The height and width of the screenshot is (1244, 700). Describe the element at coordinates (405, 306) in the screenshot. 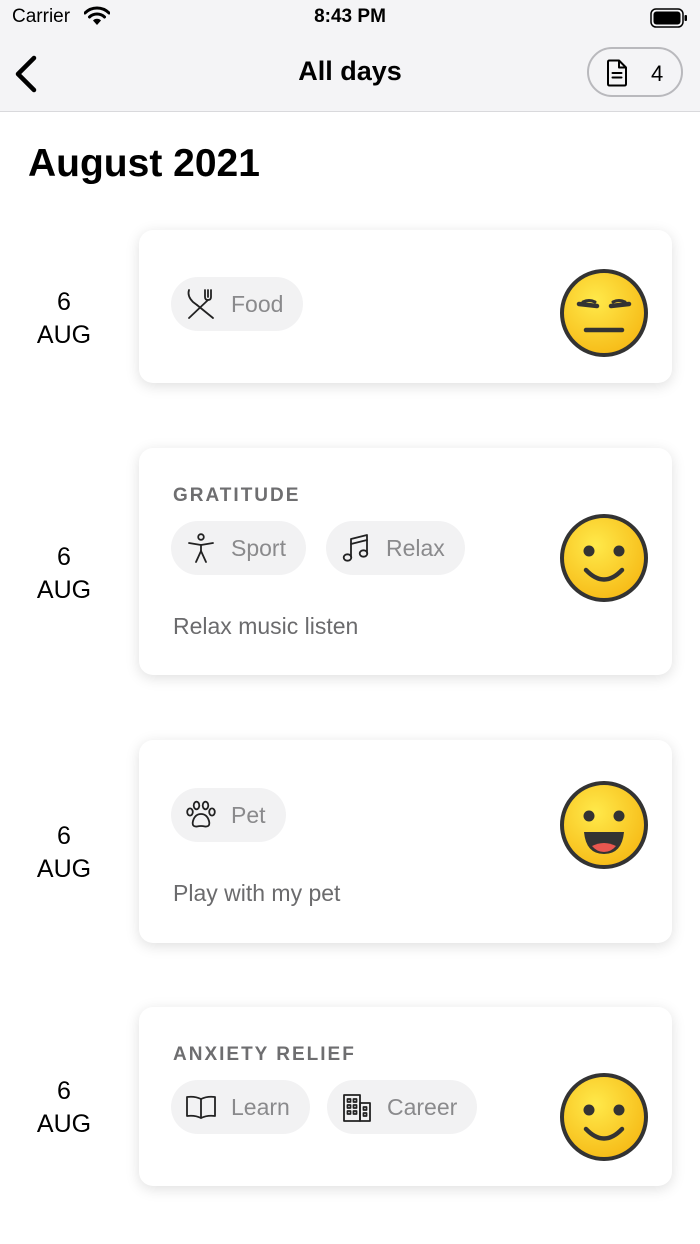

I see `entry-card: Food` at that location.